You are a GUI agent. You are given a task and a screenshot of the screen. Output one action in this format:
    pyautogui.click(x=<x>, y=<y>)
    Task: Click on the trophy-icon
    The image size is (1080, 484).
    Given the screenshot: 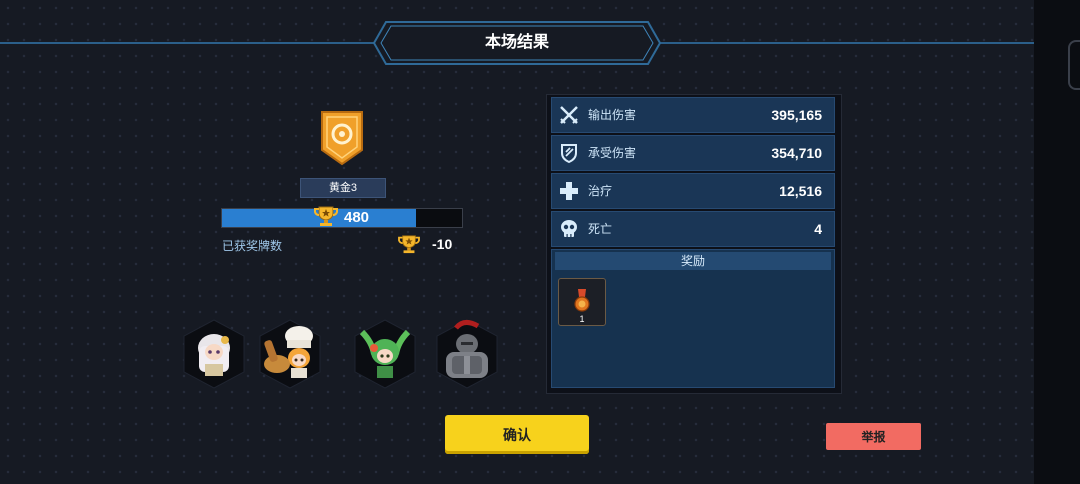 What is the action you would take?
    pyautogui.click(x=326, y=218)
    